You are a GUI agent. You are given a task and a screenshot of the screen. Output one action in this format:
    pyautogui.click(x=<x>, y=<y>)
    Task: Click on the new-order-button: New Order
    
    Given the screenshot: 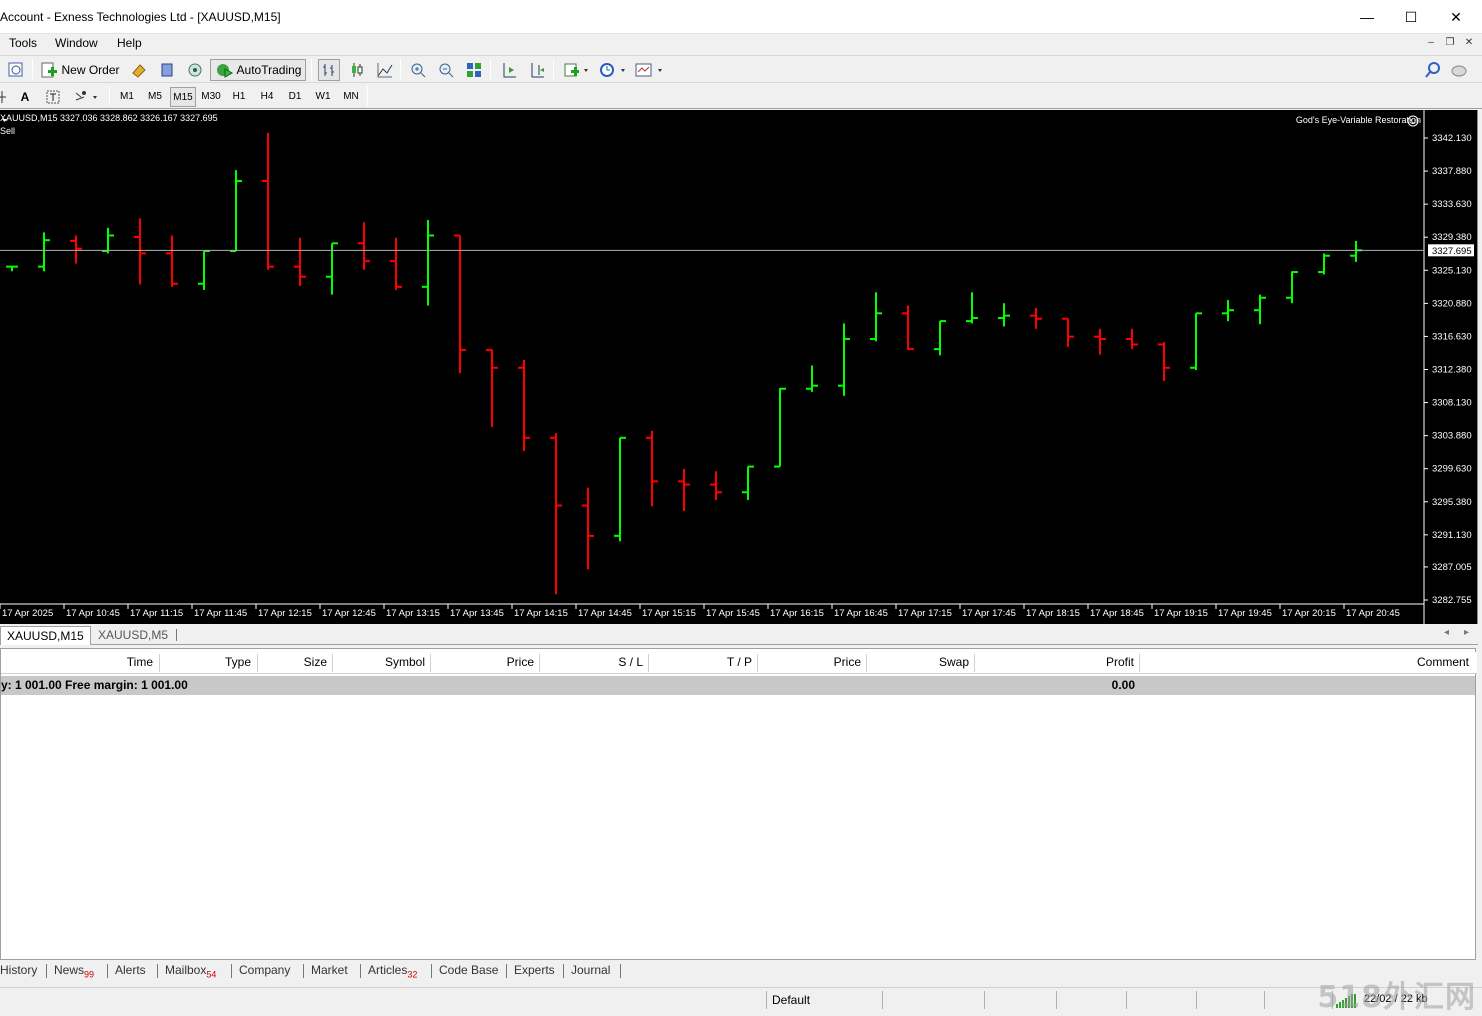 What is the action you would take?
    pyautogui.click(x=80, y=70)
    